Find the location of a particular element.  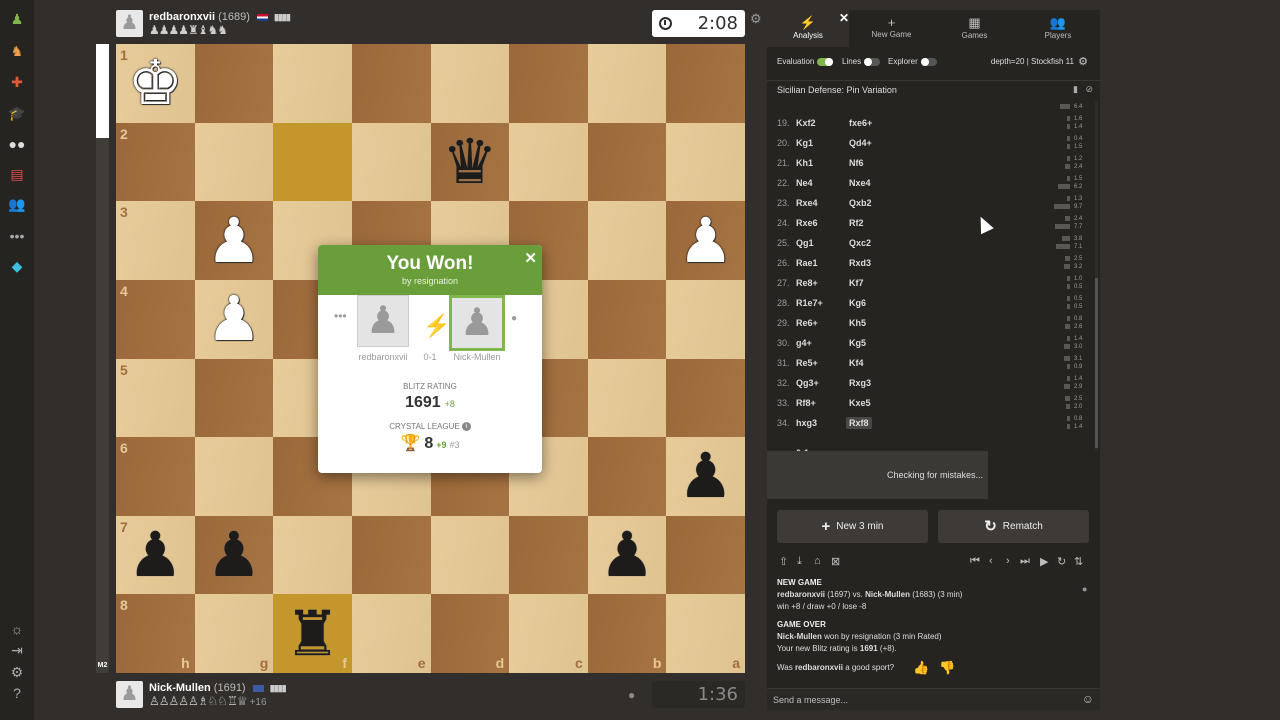

square-a8: a is located at coordinates (705, 633).